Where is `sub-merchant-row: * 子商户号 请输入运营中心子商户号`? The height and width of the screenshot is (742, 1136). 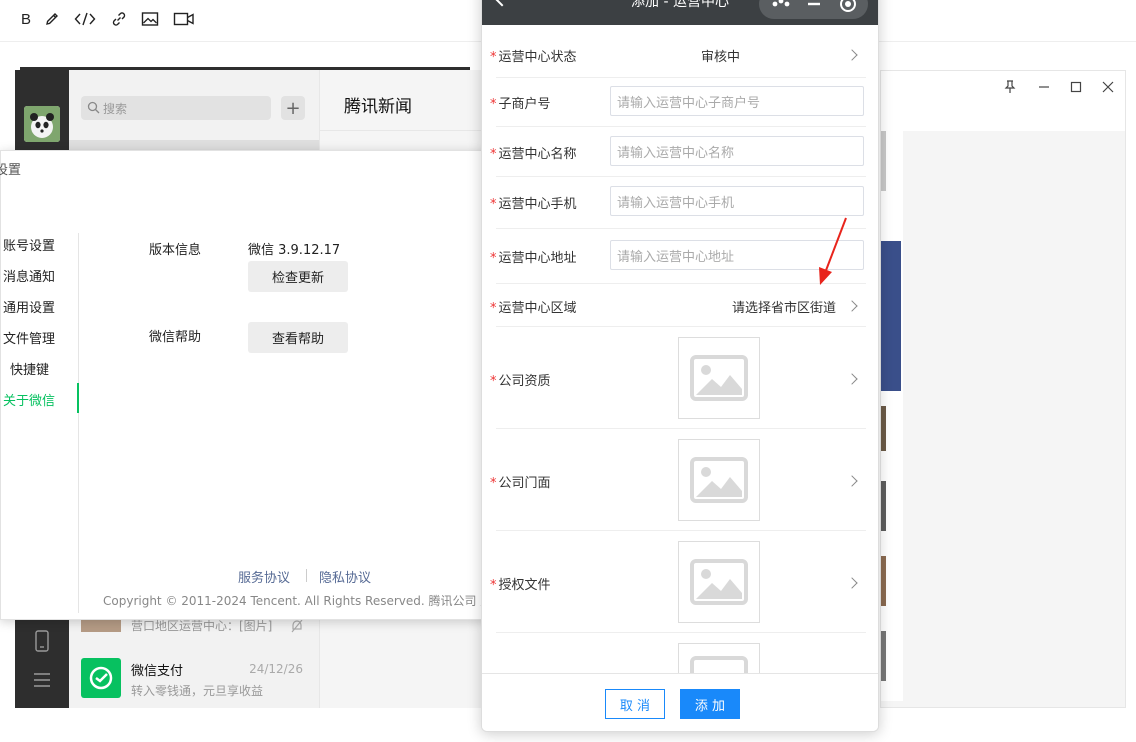 sub-merchant-row: * 子商户号 请输入运营中心子商户号 is located at coordinates (678, 102).